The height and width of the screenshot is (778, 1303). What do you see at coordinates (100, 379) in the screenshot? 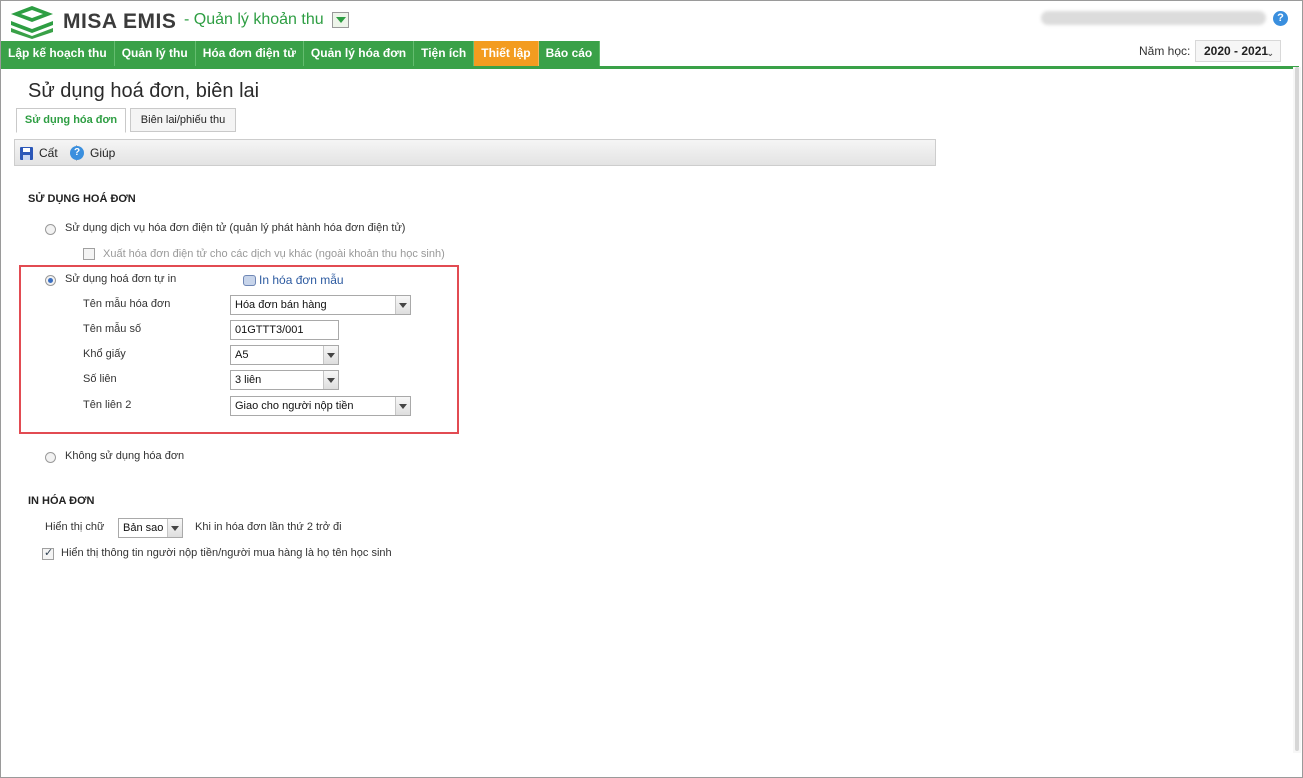
I see `label-copies: Số liên` at bounding box center [100, 379].